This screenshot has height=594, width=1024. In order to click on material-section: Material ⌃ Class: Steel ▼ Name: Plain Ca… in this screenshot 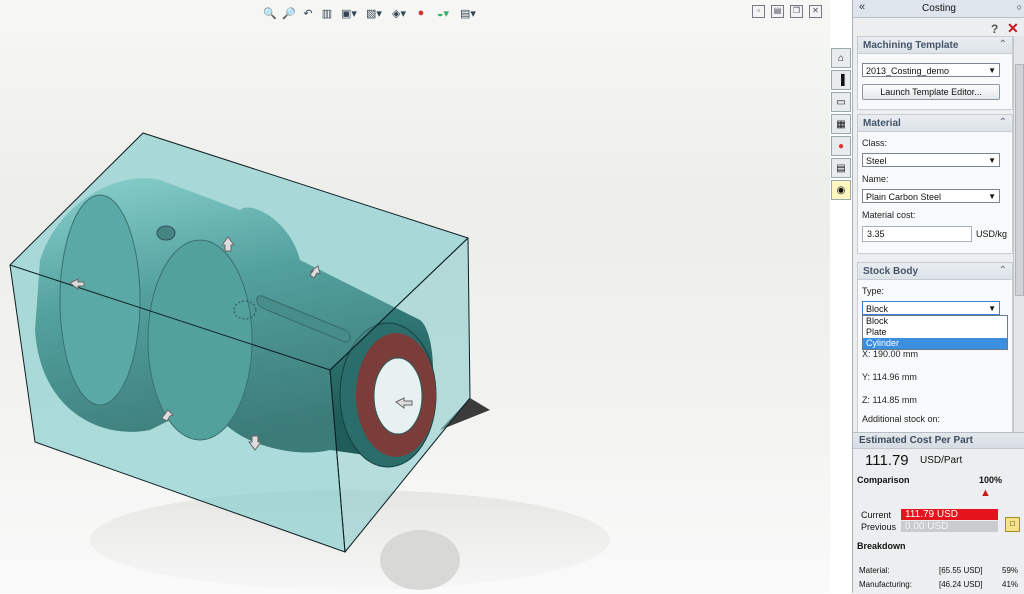, I will do `click(935, 184)`.